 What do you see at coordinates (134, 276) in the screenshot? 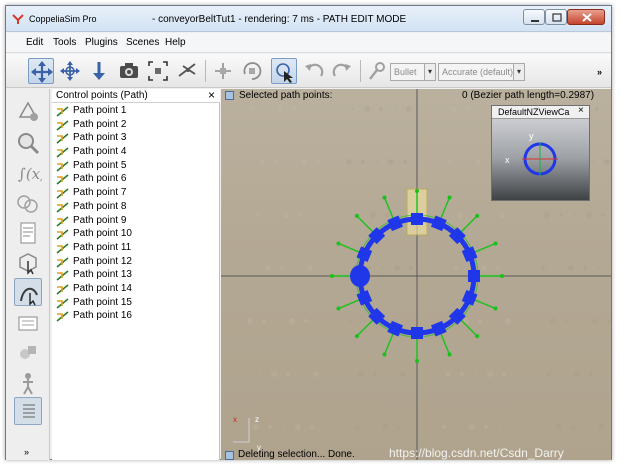
I see `path-point-item: Path point 13` at bounding box center [134, 276].